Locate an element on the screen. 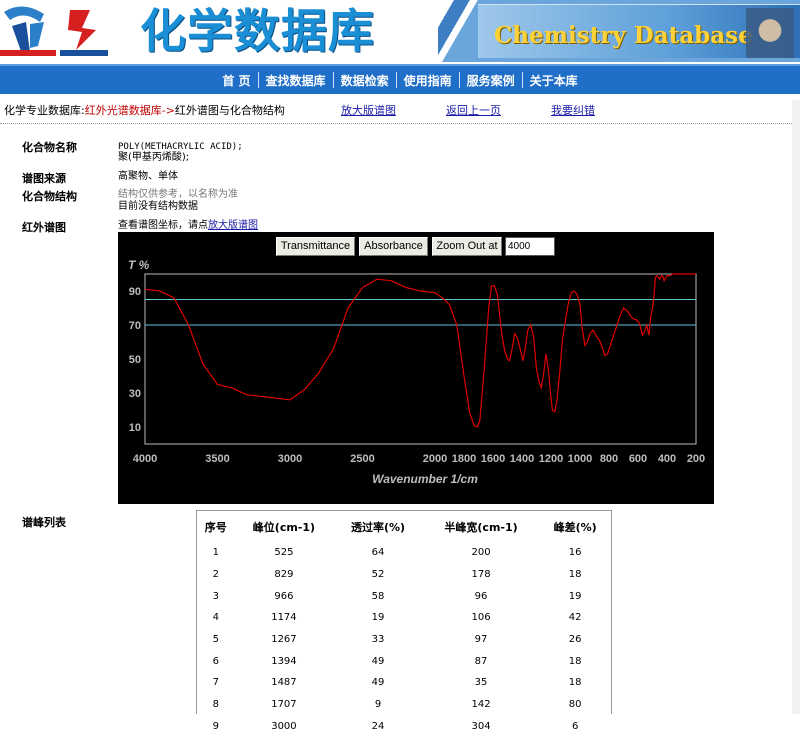 The image size is (800, 737). nav-user-guide: 使用指南 is located at coordinates (428, 80).